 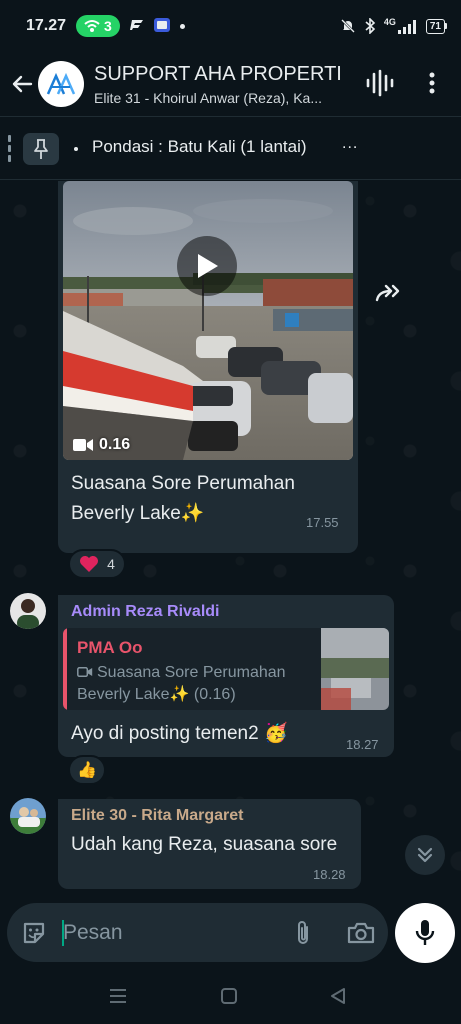 What do you see at coordinates (161, 26) in the screenshot?
I see `app-badge-icon` at bounding box center [161, 26].